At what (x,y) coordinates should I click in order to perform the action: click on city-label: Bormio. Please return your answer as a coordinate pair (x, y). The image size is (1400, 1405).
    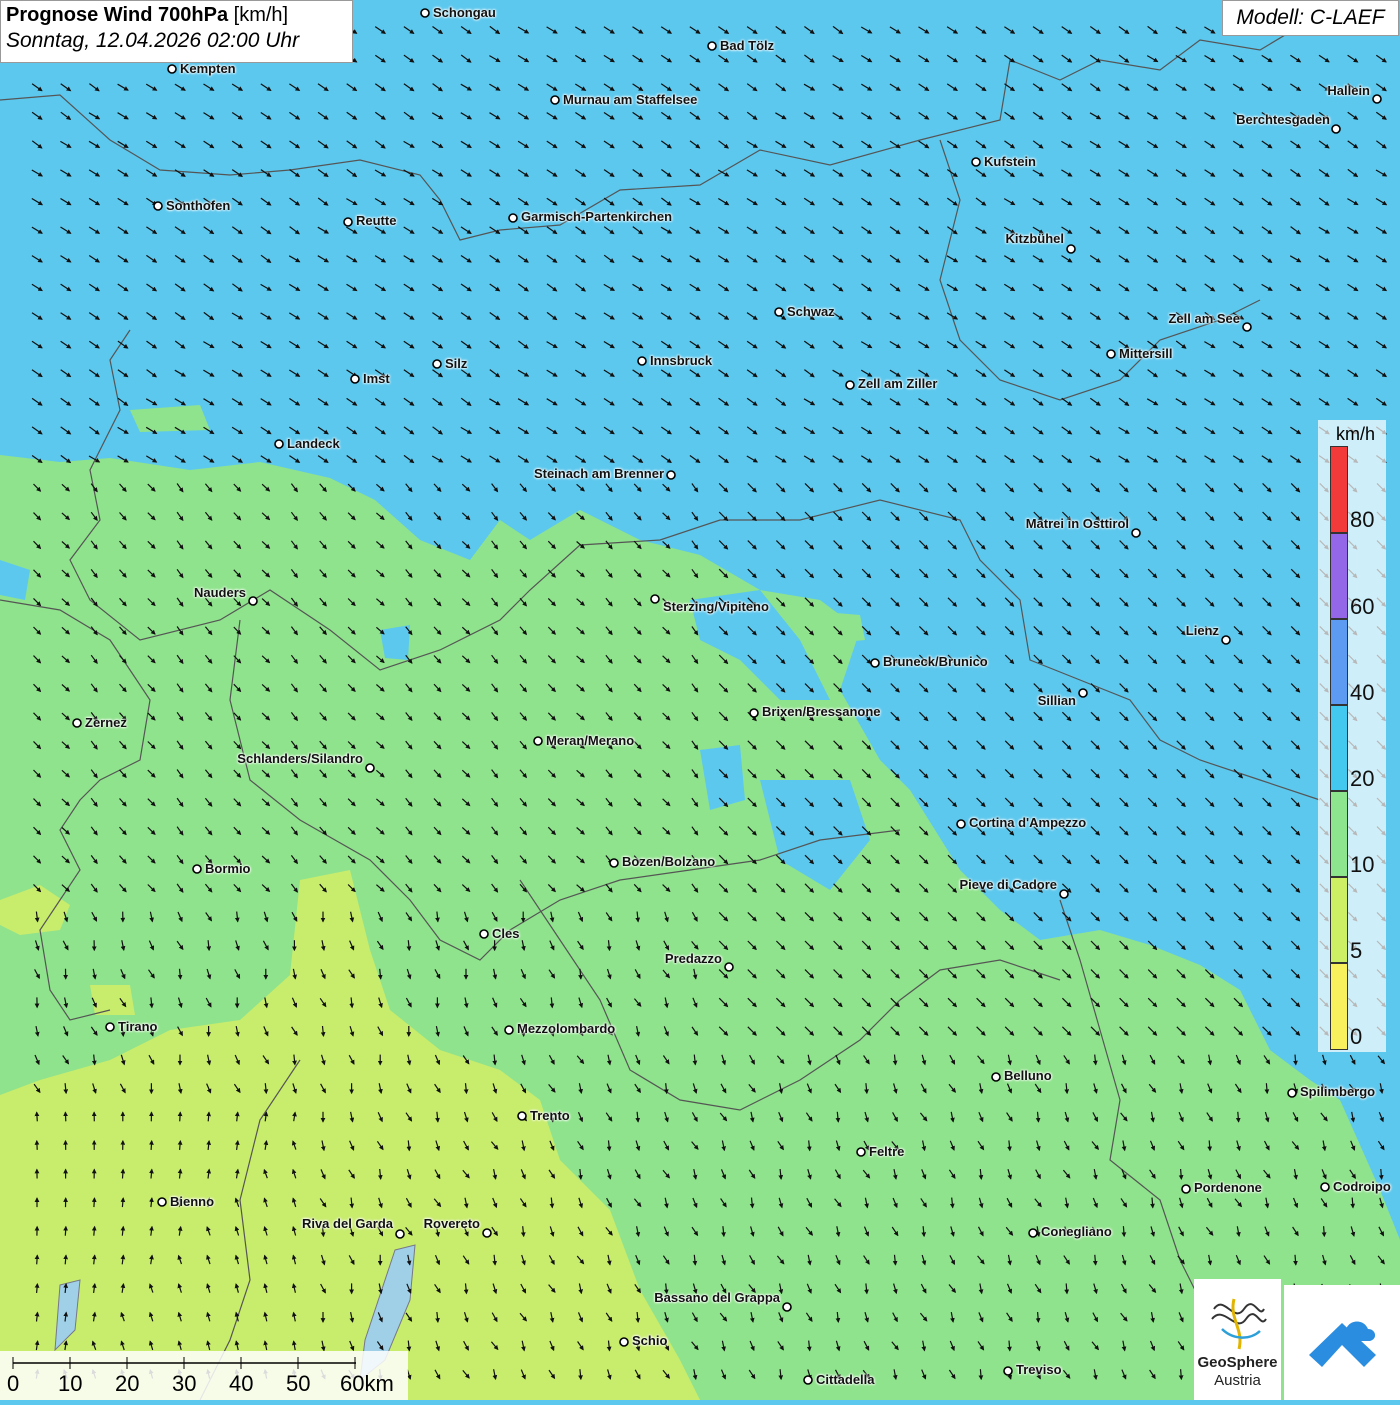
    Looking at the image, I should click on (228, 868).